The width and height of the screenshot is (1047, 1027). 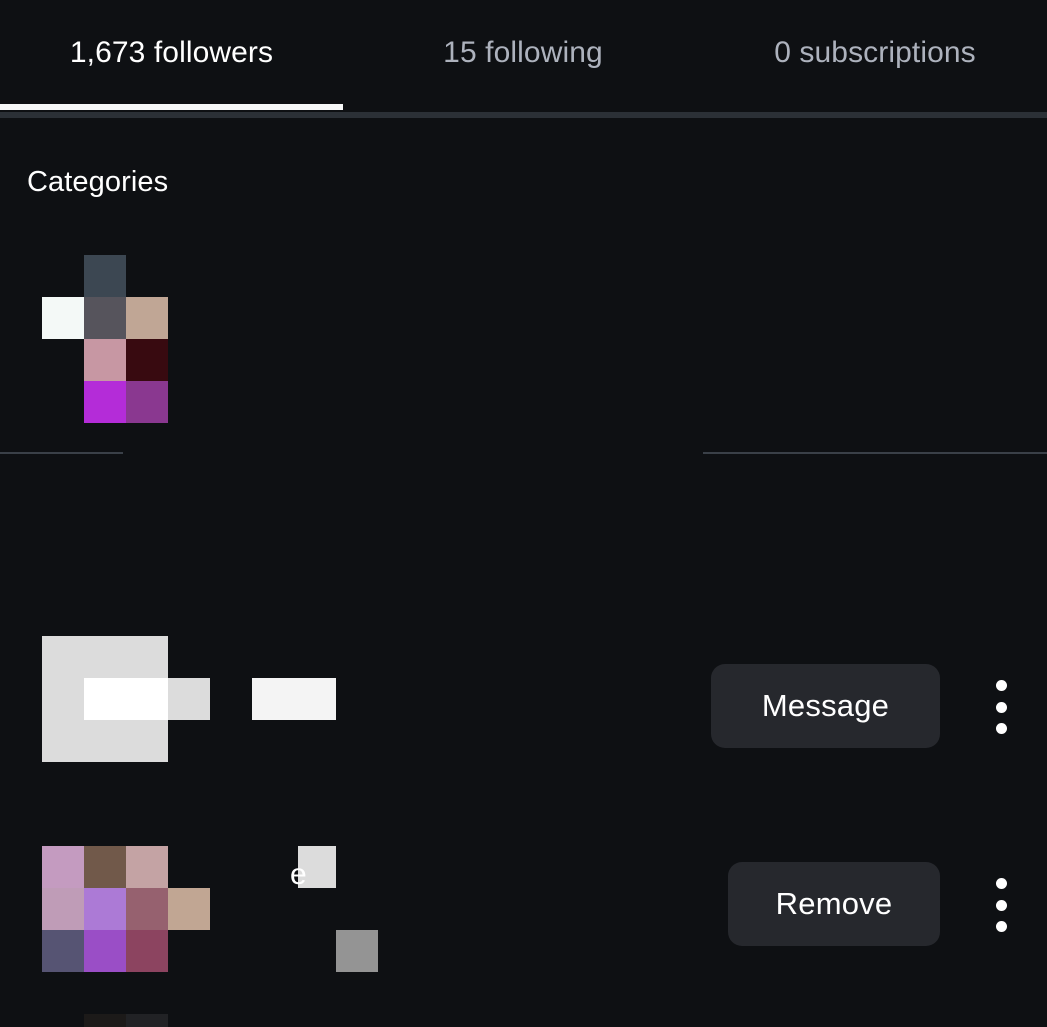 What do you see at coordinates (825, 706) in the screenshot?
I see `message-button: Message` at bounding box center [825, 706].